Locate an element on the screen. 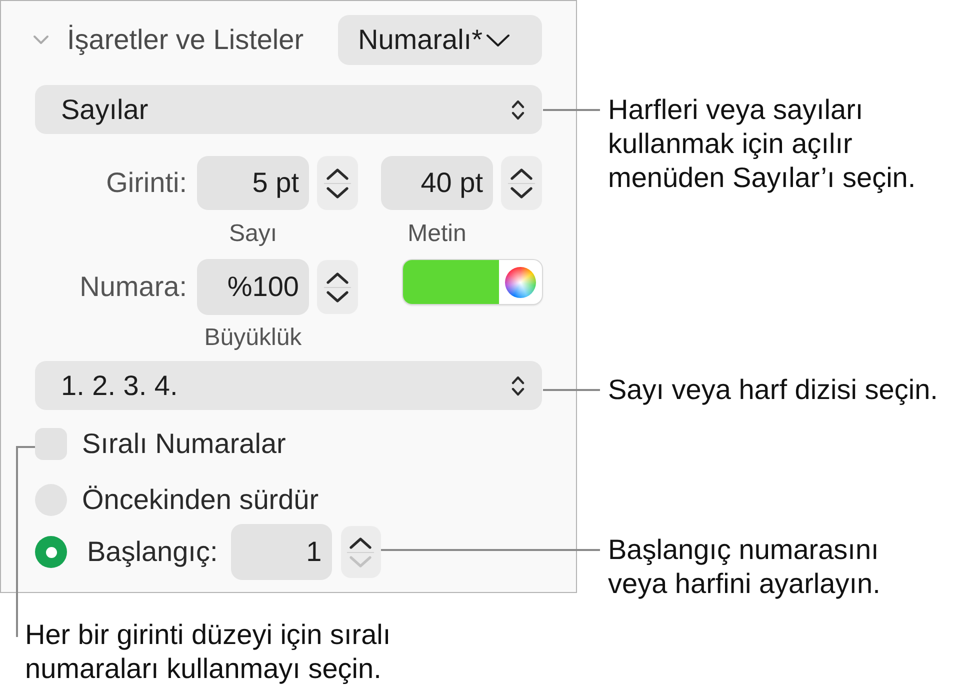  callout-text: Sayı veya harf dizisi seçin. is located at coordinates (773, 390).